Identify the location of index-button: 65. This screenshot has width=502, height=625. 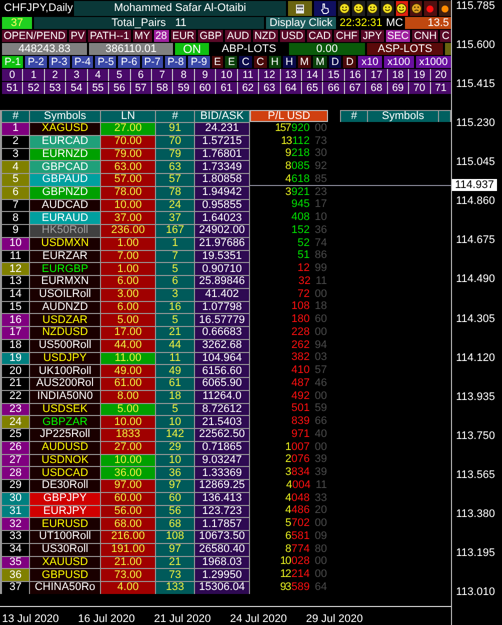
(312, 88).